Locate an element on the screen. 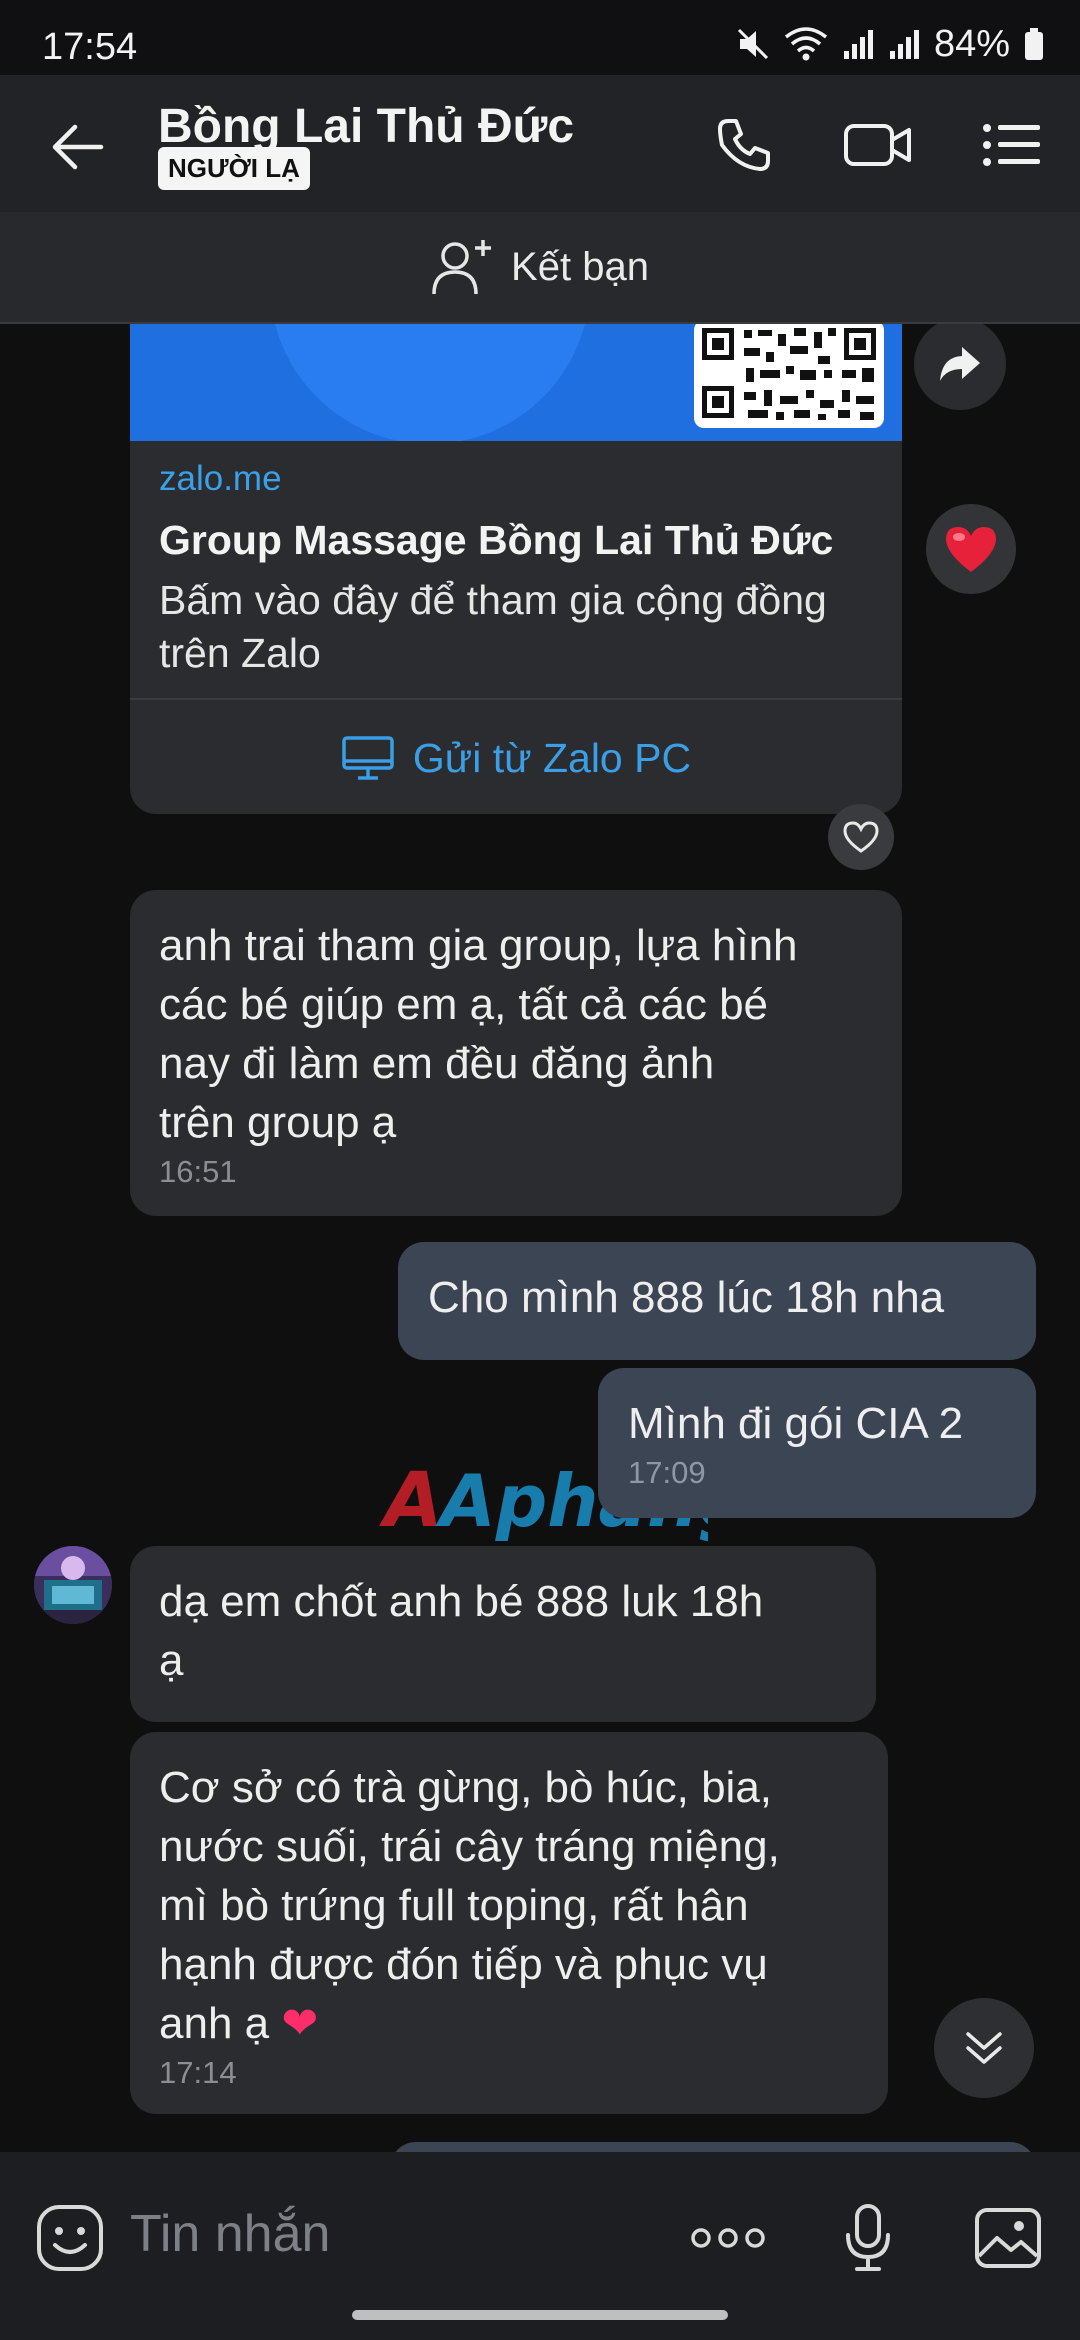 Image resolution: width=1080 pixels, height=2340 pixels. heart-outline-icon is located at coordinates (861, 837).